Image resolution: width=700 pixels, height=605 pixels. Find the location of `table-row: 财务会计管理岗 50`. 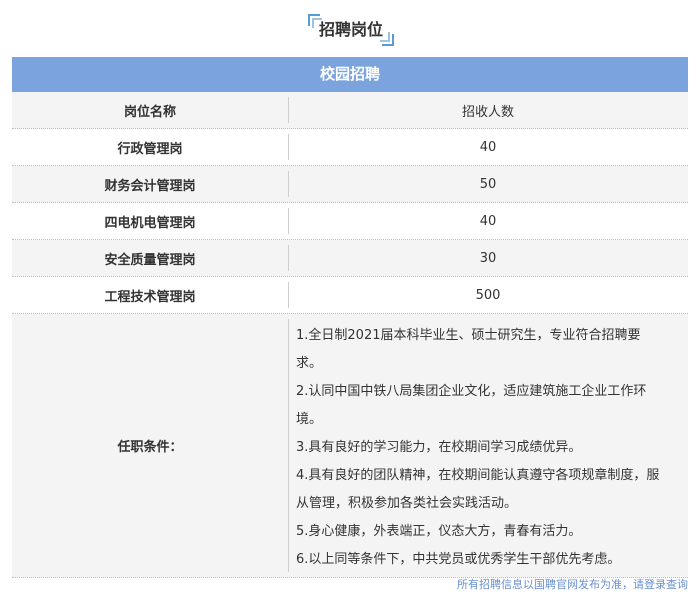

table-row: 财务会计管理岗 50 is located at coordinates (350, 184).